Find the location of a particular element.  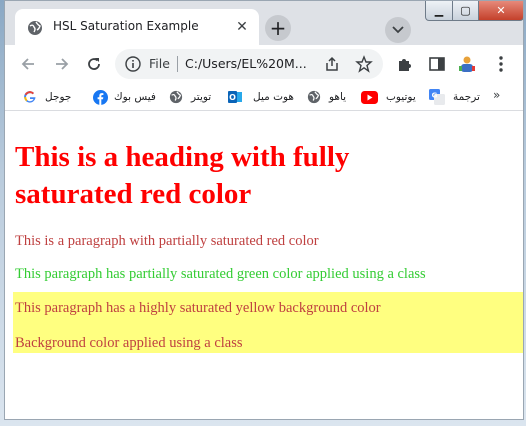

bookmark-label: فيس بوك is located at coordinates (135, 97).